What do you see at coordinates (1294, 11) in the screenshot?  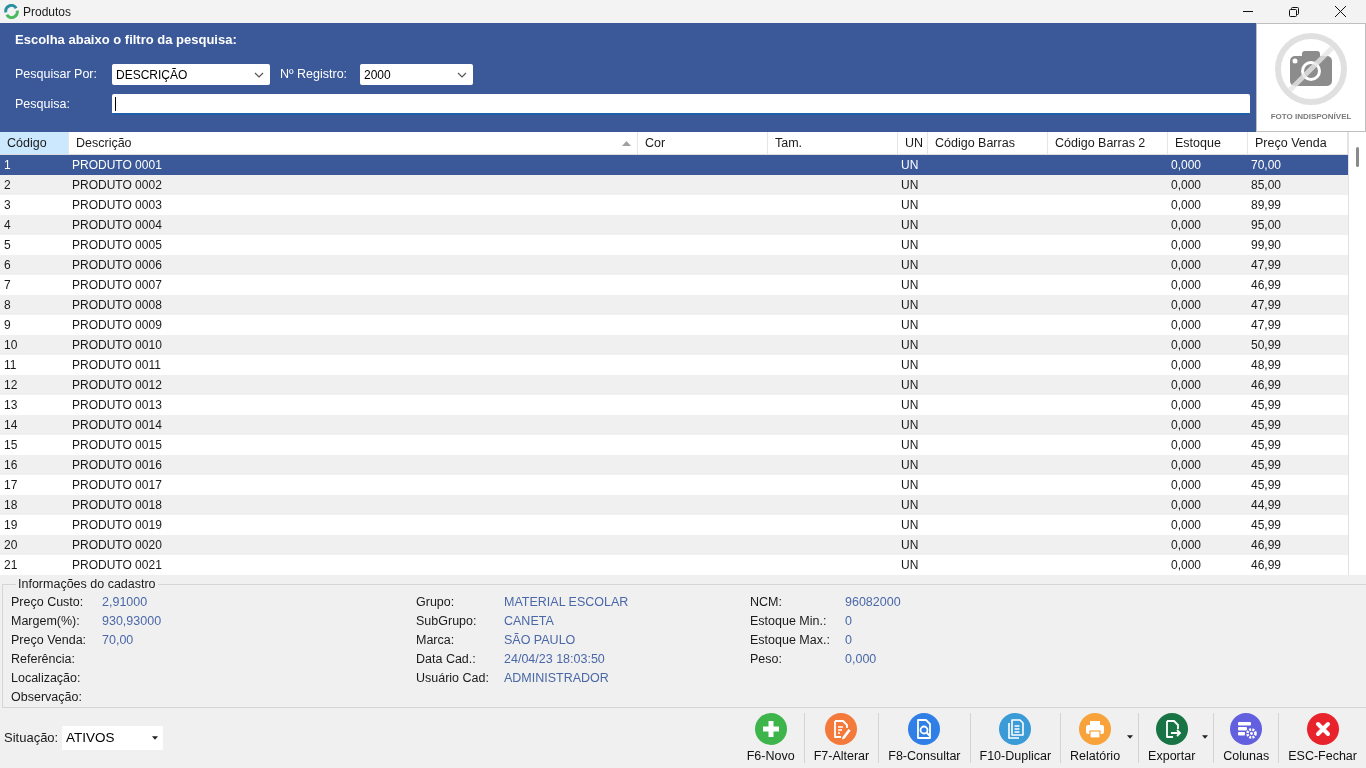 I see `restore-icon` at bounding box center [1294, 11].